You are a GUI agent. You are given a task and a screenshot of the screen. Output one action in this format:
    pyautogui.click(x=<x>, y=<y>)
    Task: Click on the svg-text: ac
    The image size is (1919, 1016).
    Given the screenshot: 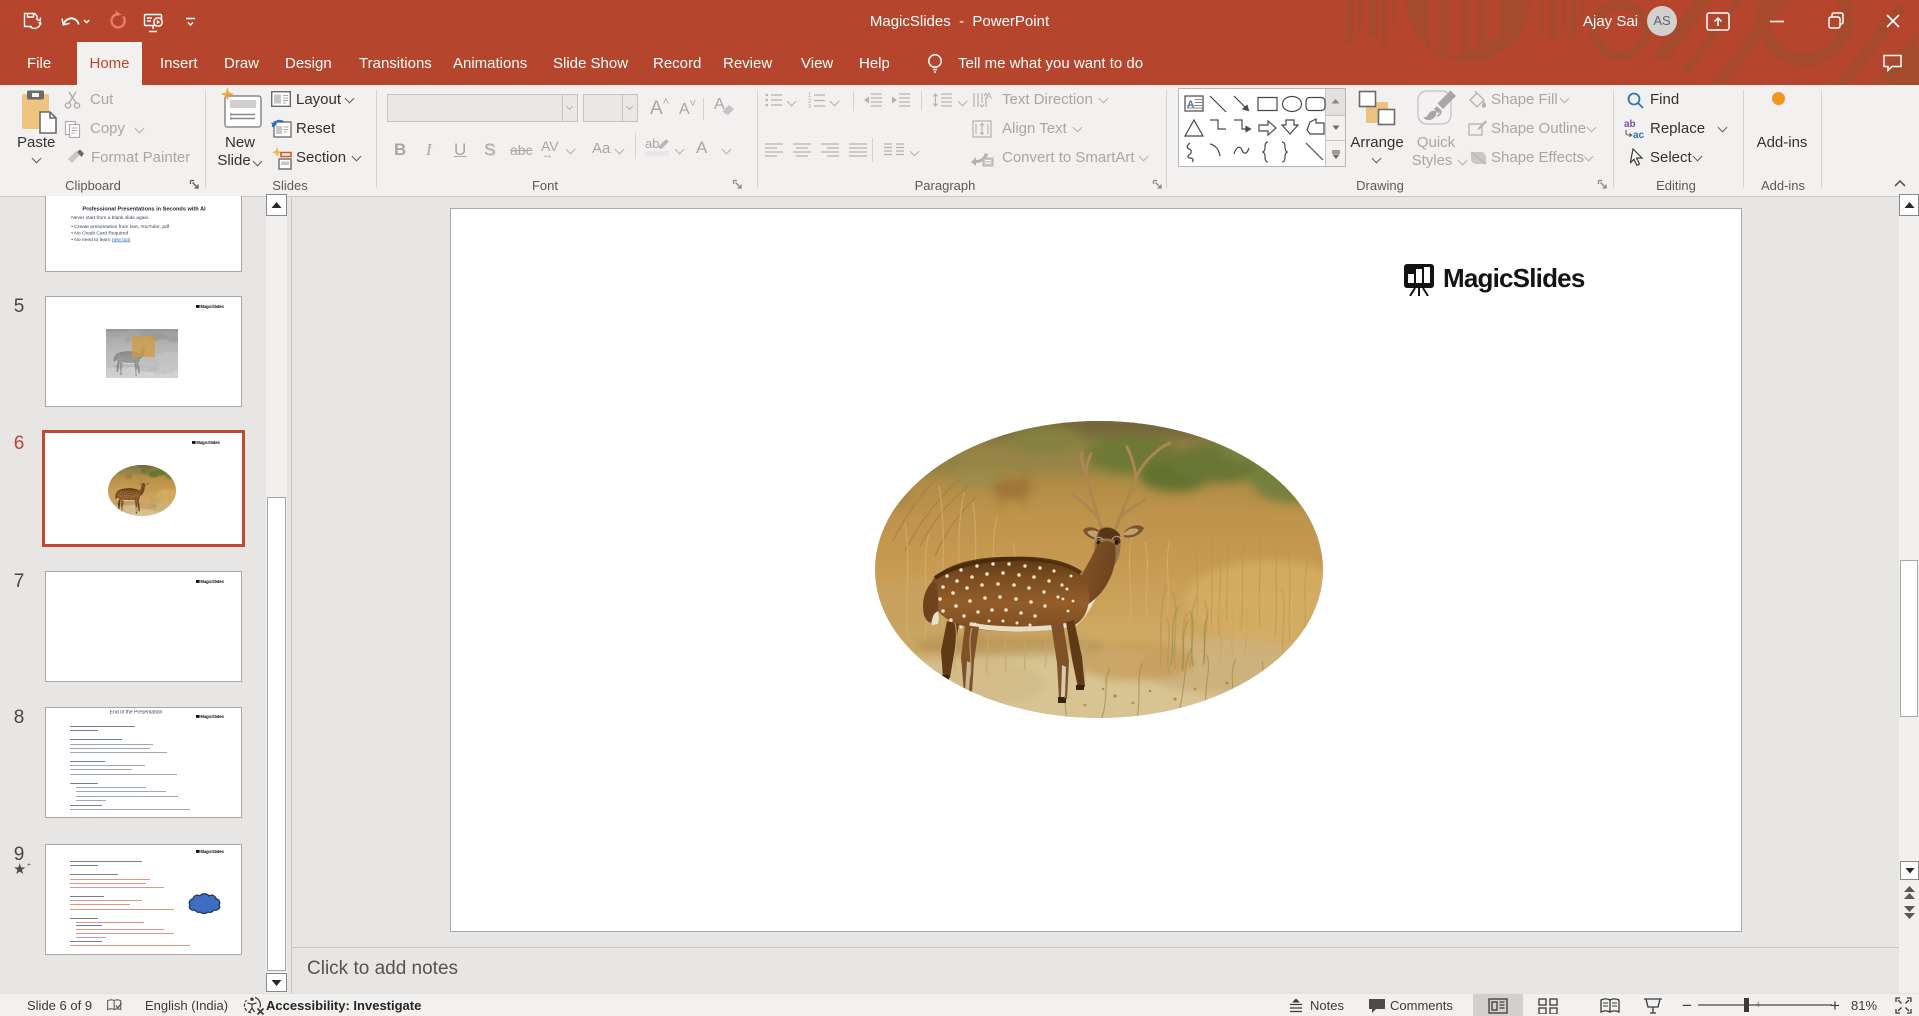 What is the action you would take?
    pyautogui.click(x=1639, y=135)
    